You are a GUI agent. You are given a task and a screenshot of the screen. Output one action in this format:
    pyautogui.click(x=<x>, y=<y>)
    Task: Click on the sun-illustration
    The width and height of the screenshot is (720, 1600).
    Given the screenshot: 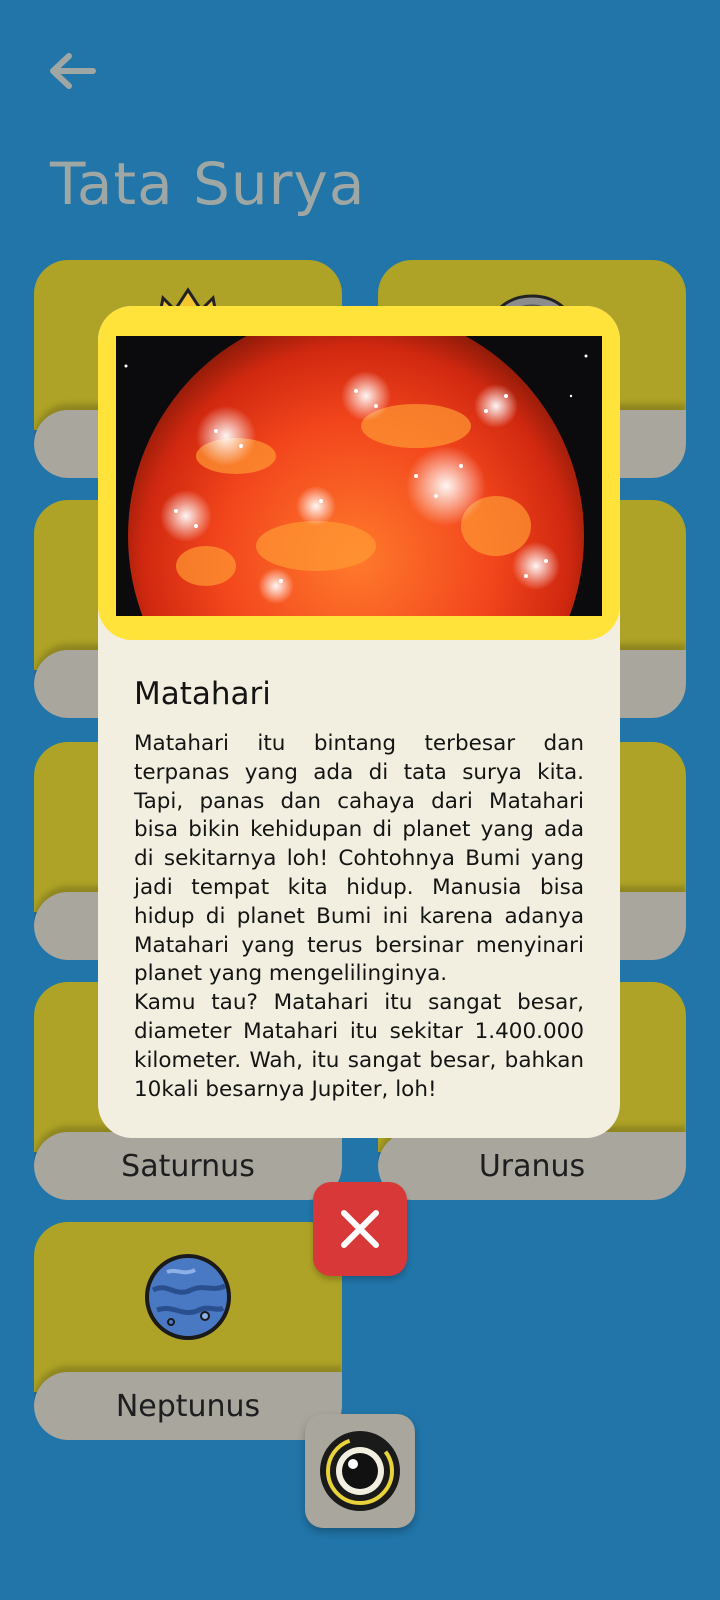 What is the action you would take?
    pyautogui.click(x=359, y=476)
    